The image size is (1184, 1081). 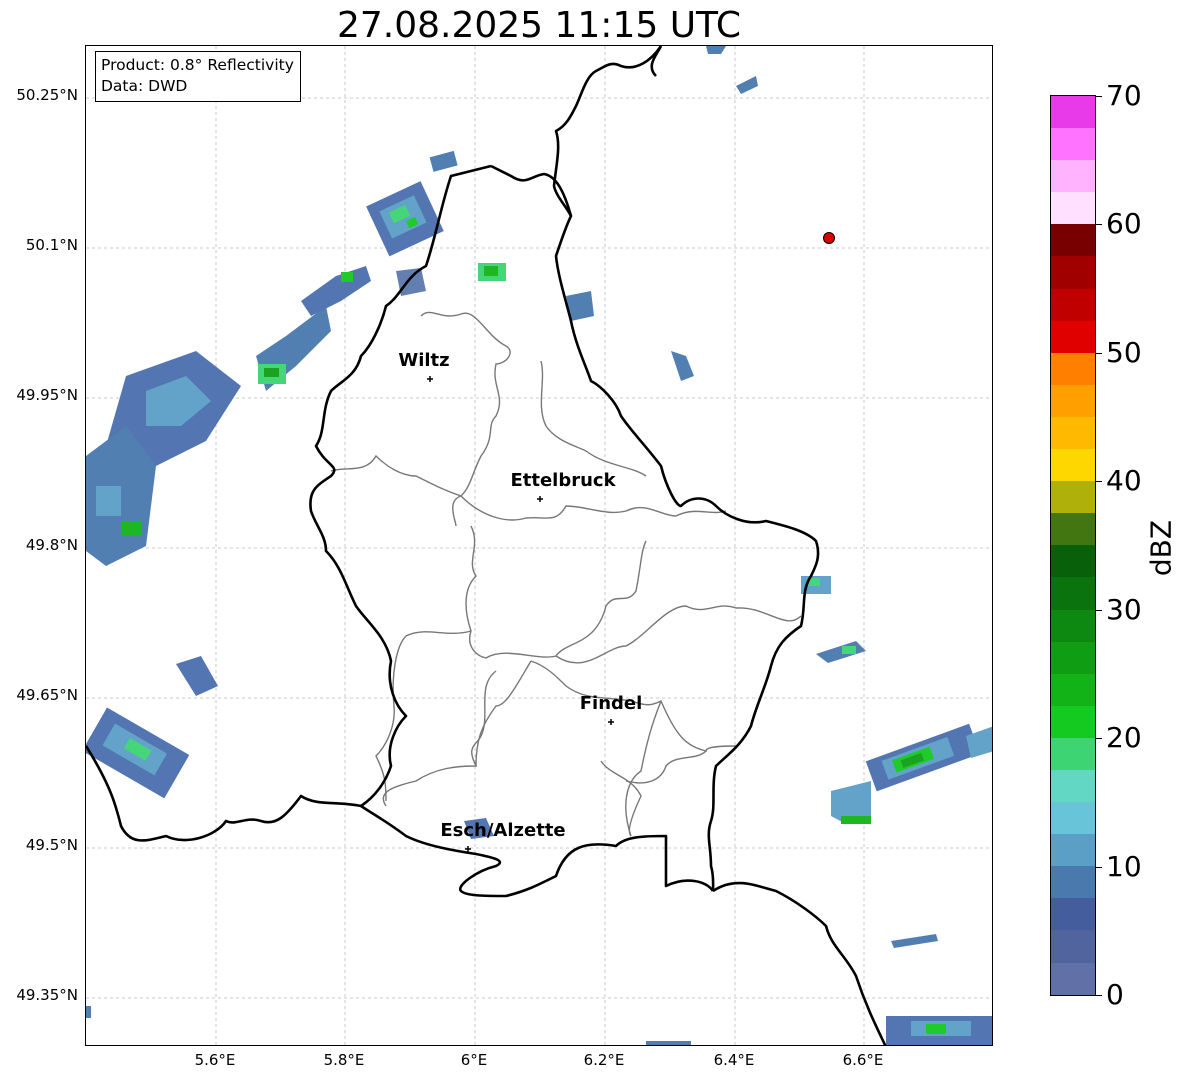 What do you see at coordinates (47, 695) in the screenshot?
I see `lat-label: 49.65°N` at bounding box center [47, 695].